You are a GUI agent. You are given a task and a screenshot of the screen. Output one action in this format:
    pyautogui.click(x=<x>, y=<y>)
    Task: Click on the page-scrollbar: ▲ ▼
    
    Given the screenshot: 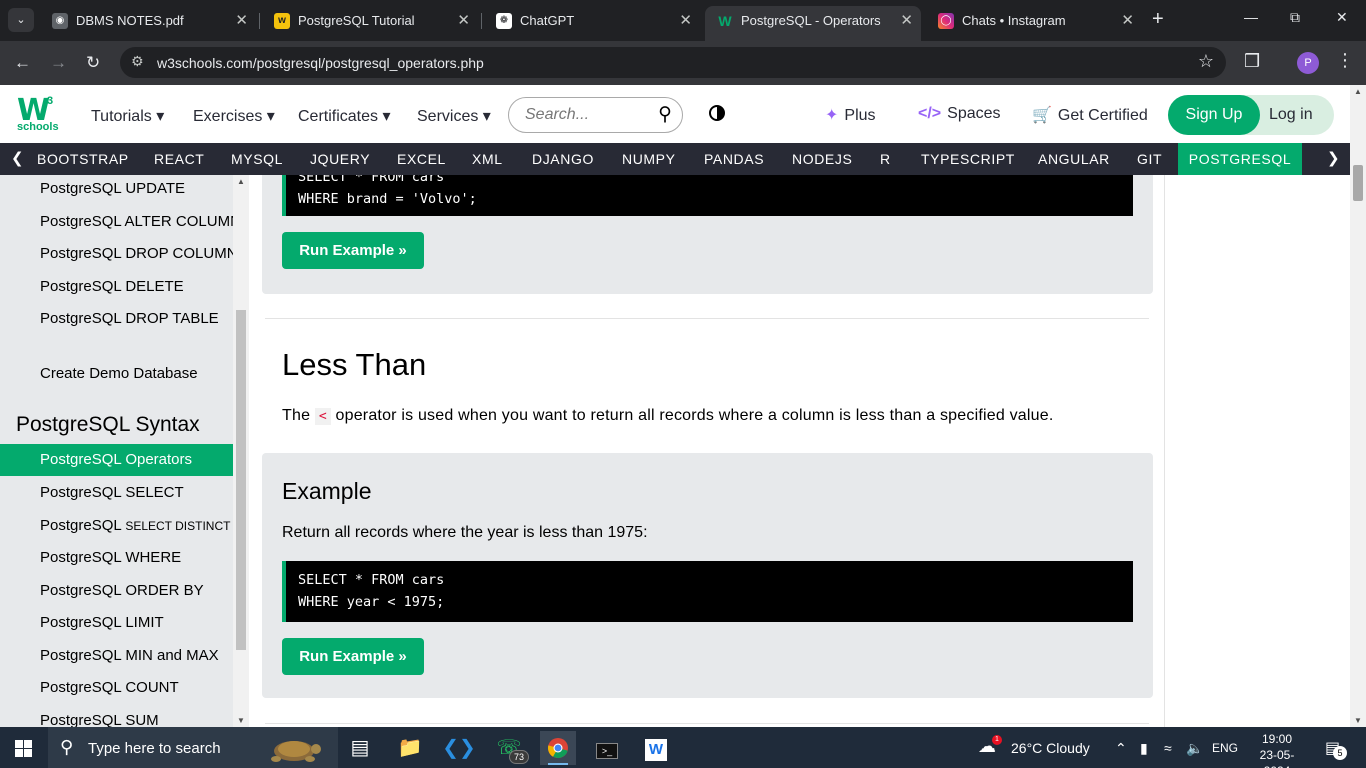 What is the action you would take?
    pyautogui.click(x=1358, y=406)
    